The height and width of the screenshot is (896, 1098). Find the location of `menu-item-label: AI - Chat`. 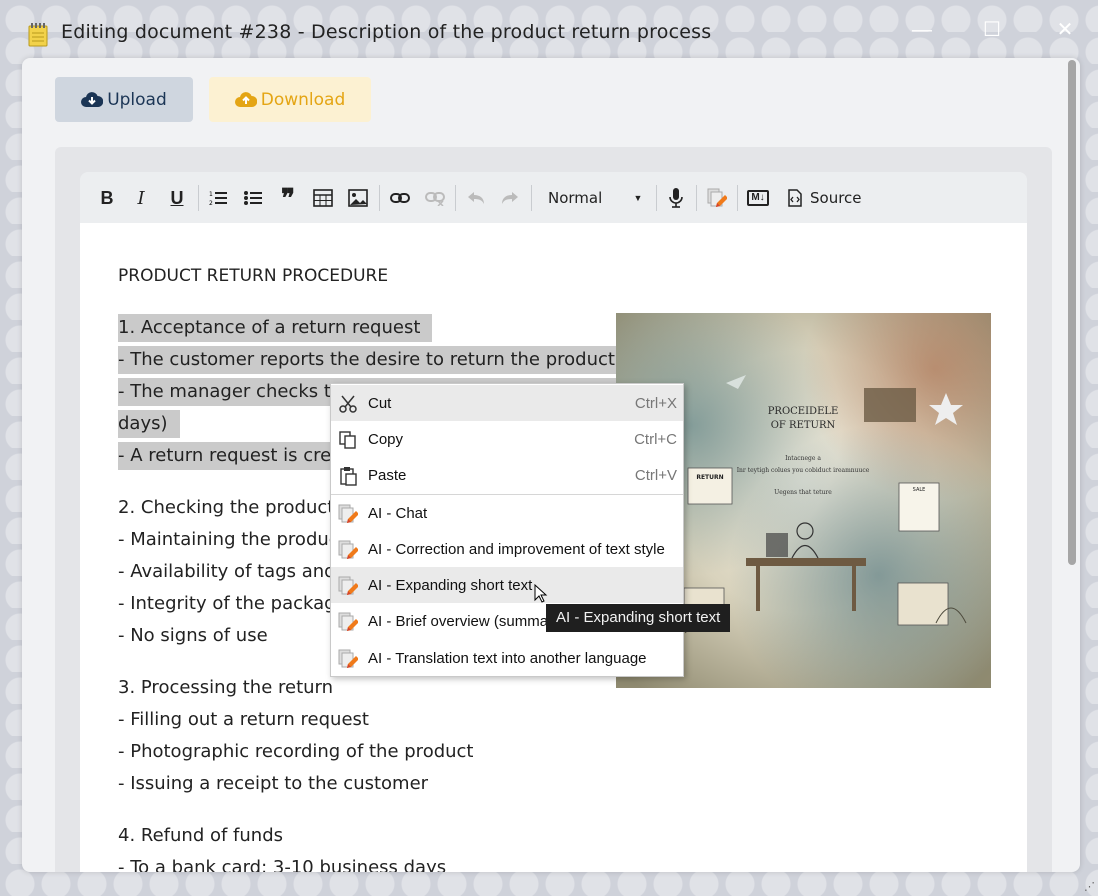

menu-item-label: AI - Chat is located at coordinates (398, 513).